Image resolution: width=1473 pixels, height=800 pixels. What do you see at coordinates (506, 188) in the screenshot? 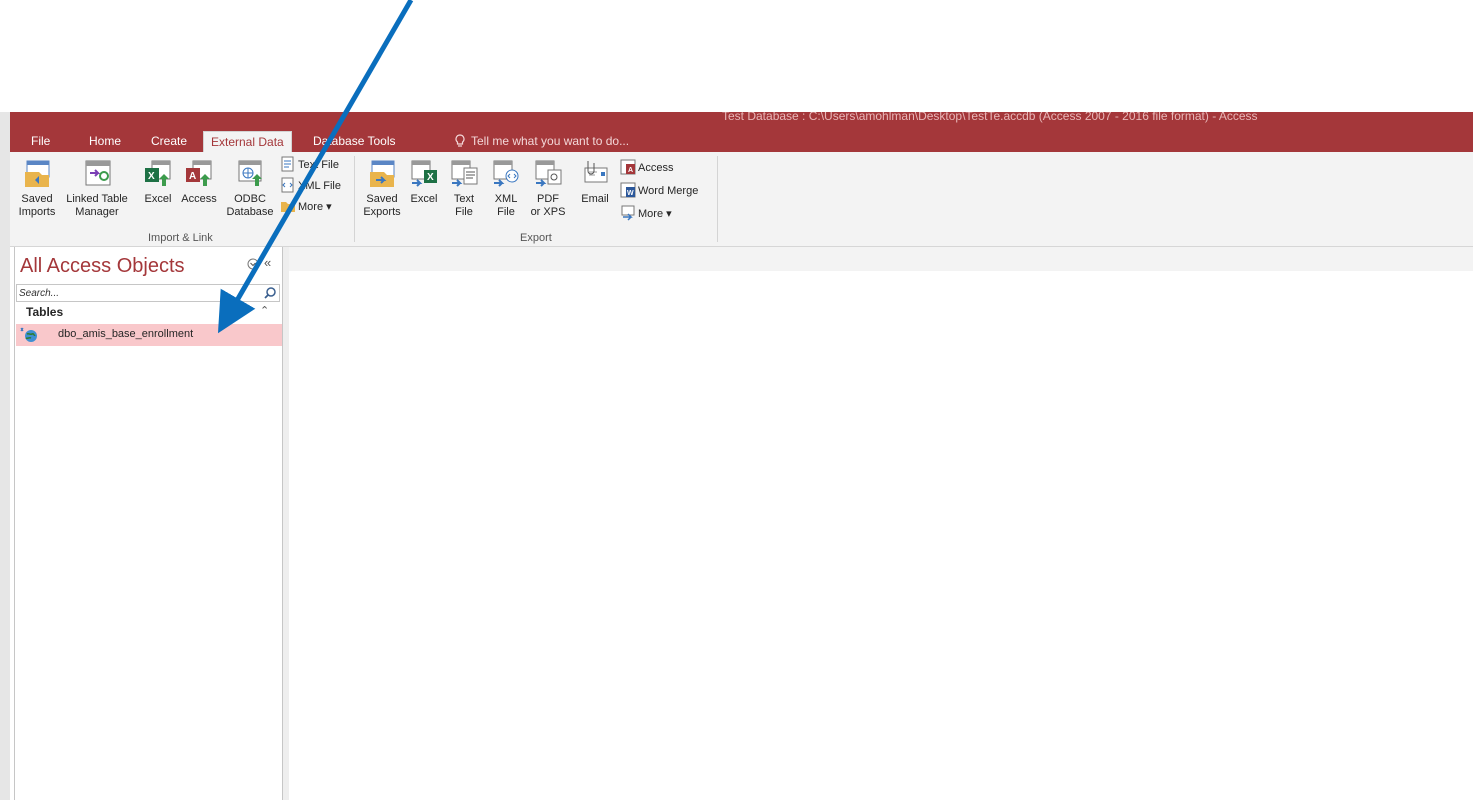
I see `export-xml-file-button: XML File` at bounding box center [506, 188].